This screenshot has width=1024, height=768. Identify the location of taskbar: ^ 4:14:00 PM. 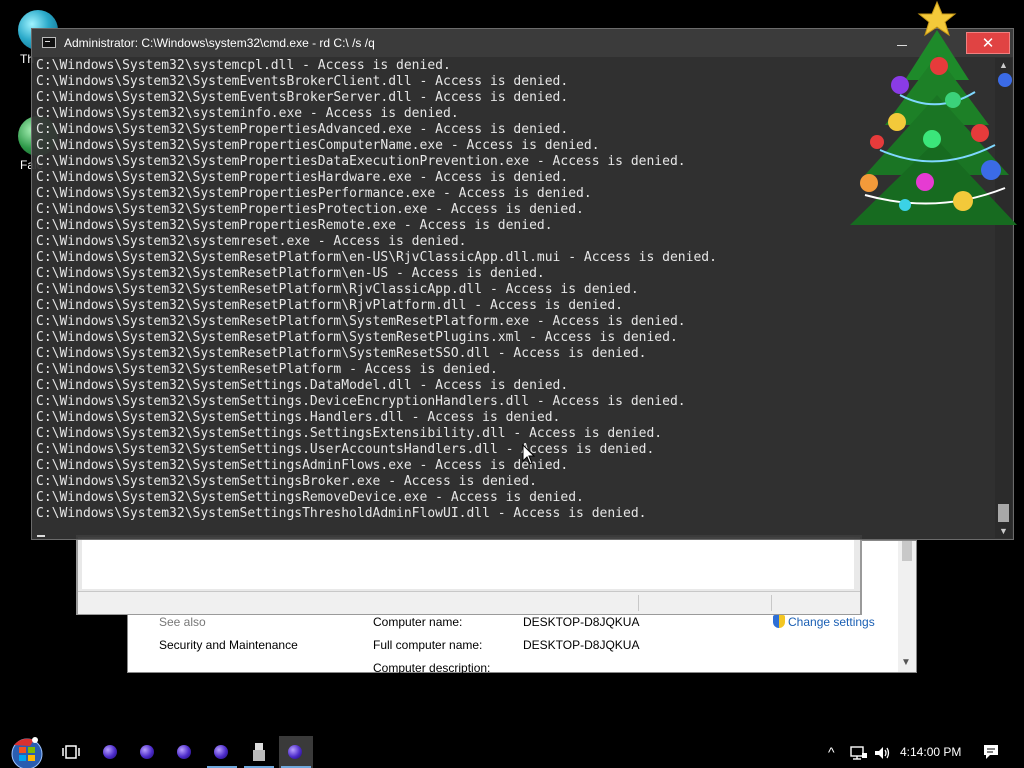
(512, 752).